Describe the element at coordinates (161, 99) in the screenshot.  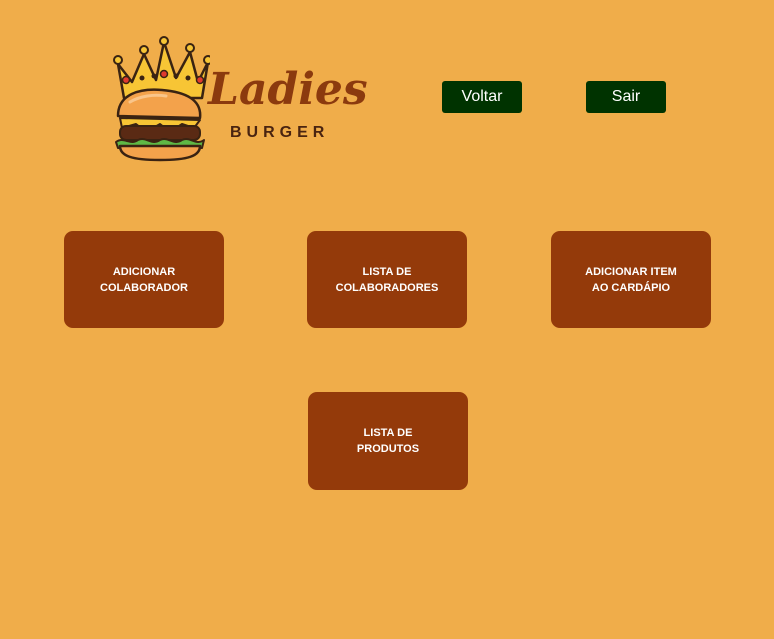
I see `crowned-burger-icon` at that location.